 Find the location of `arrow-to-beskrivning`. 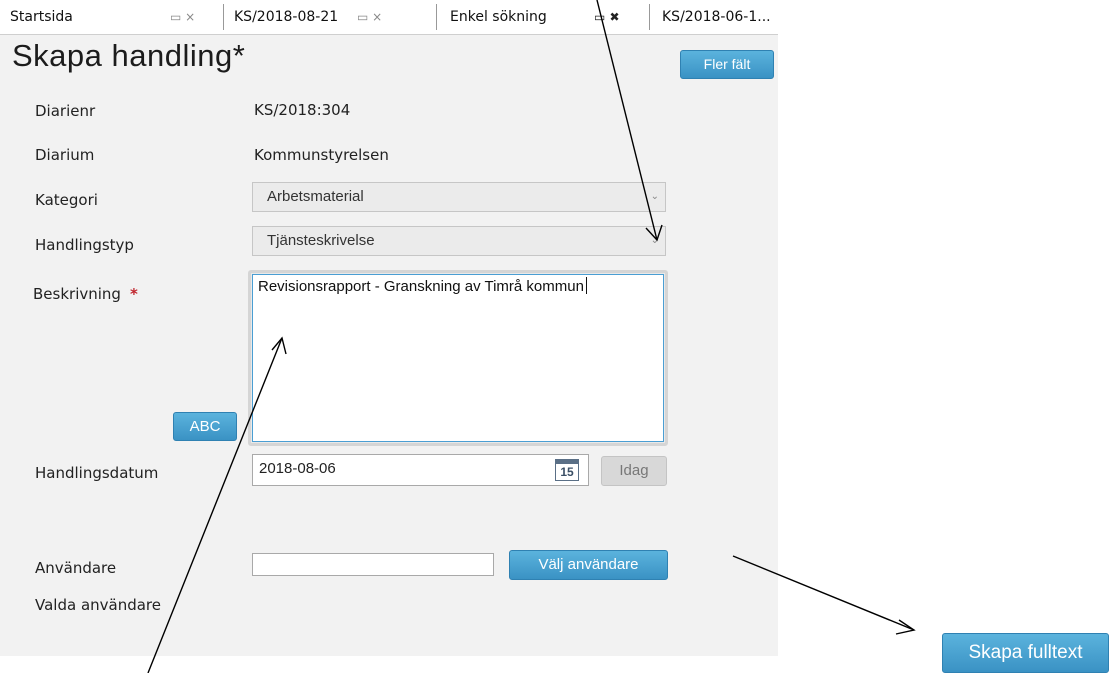

arrow-to-beskrivning is located at coordinates (215, 505).